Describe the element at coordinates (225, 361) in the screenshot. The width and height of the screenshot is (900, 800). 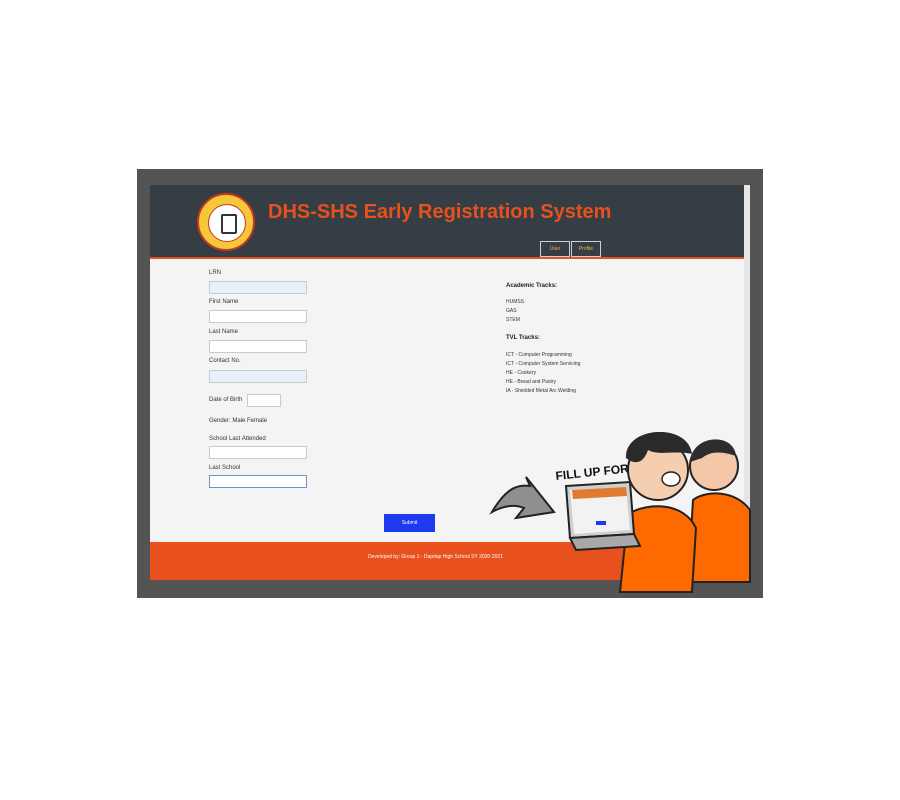
I see `contact-label: Contact No.` at that location.